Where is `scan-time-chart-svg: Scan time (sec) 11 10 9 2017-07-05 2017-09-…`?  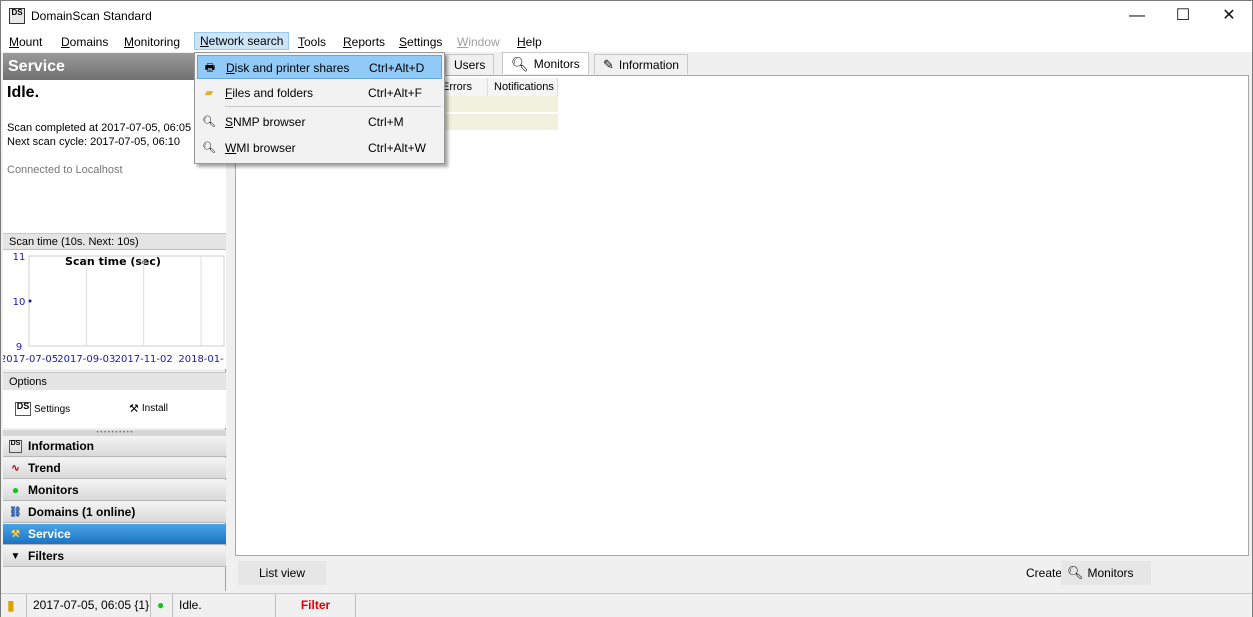 scan-time-chart-svg: Scan time (sec) 11 10 9 2017-07-05 2017-09-… is located at coordinates (112, 308).